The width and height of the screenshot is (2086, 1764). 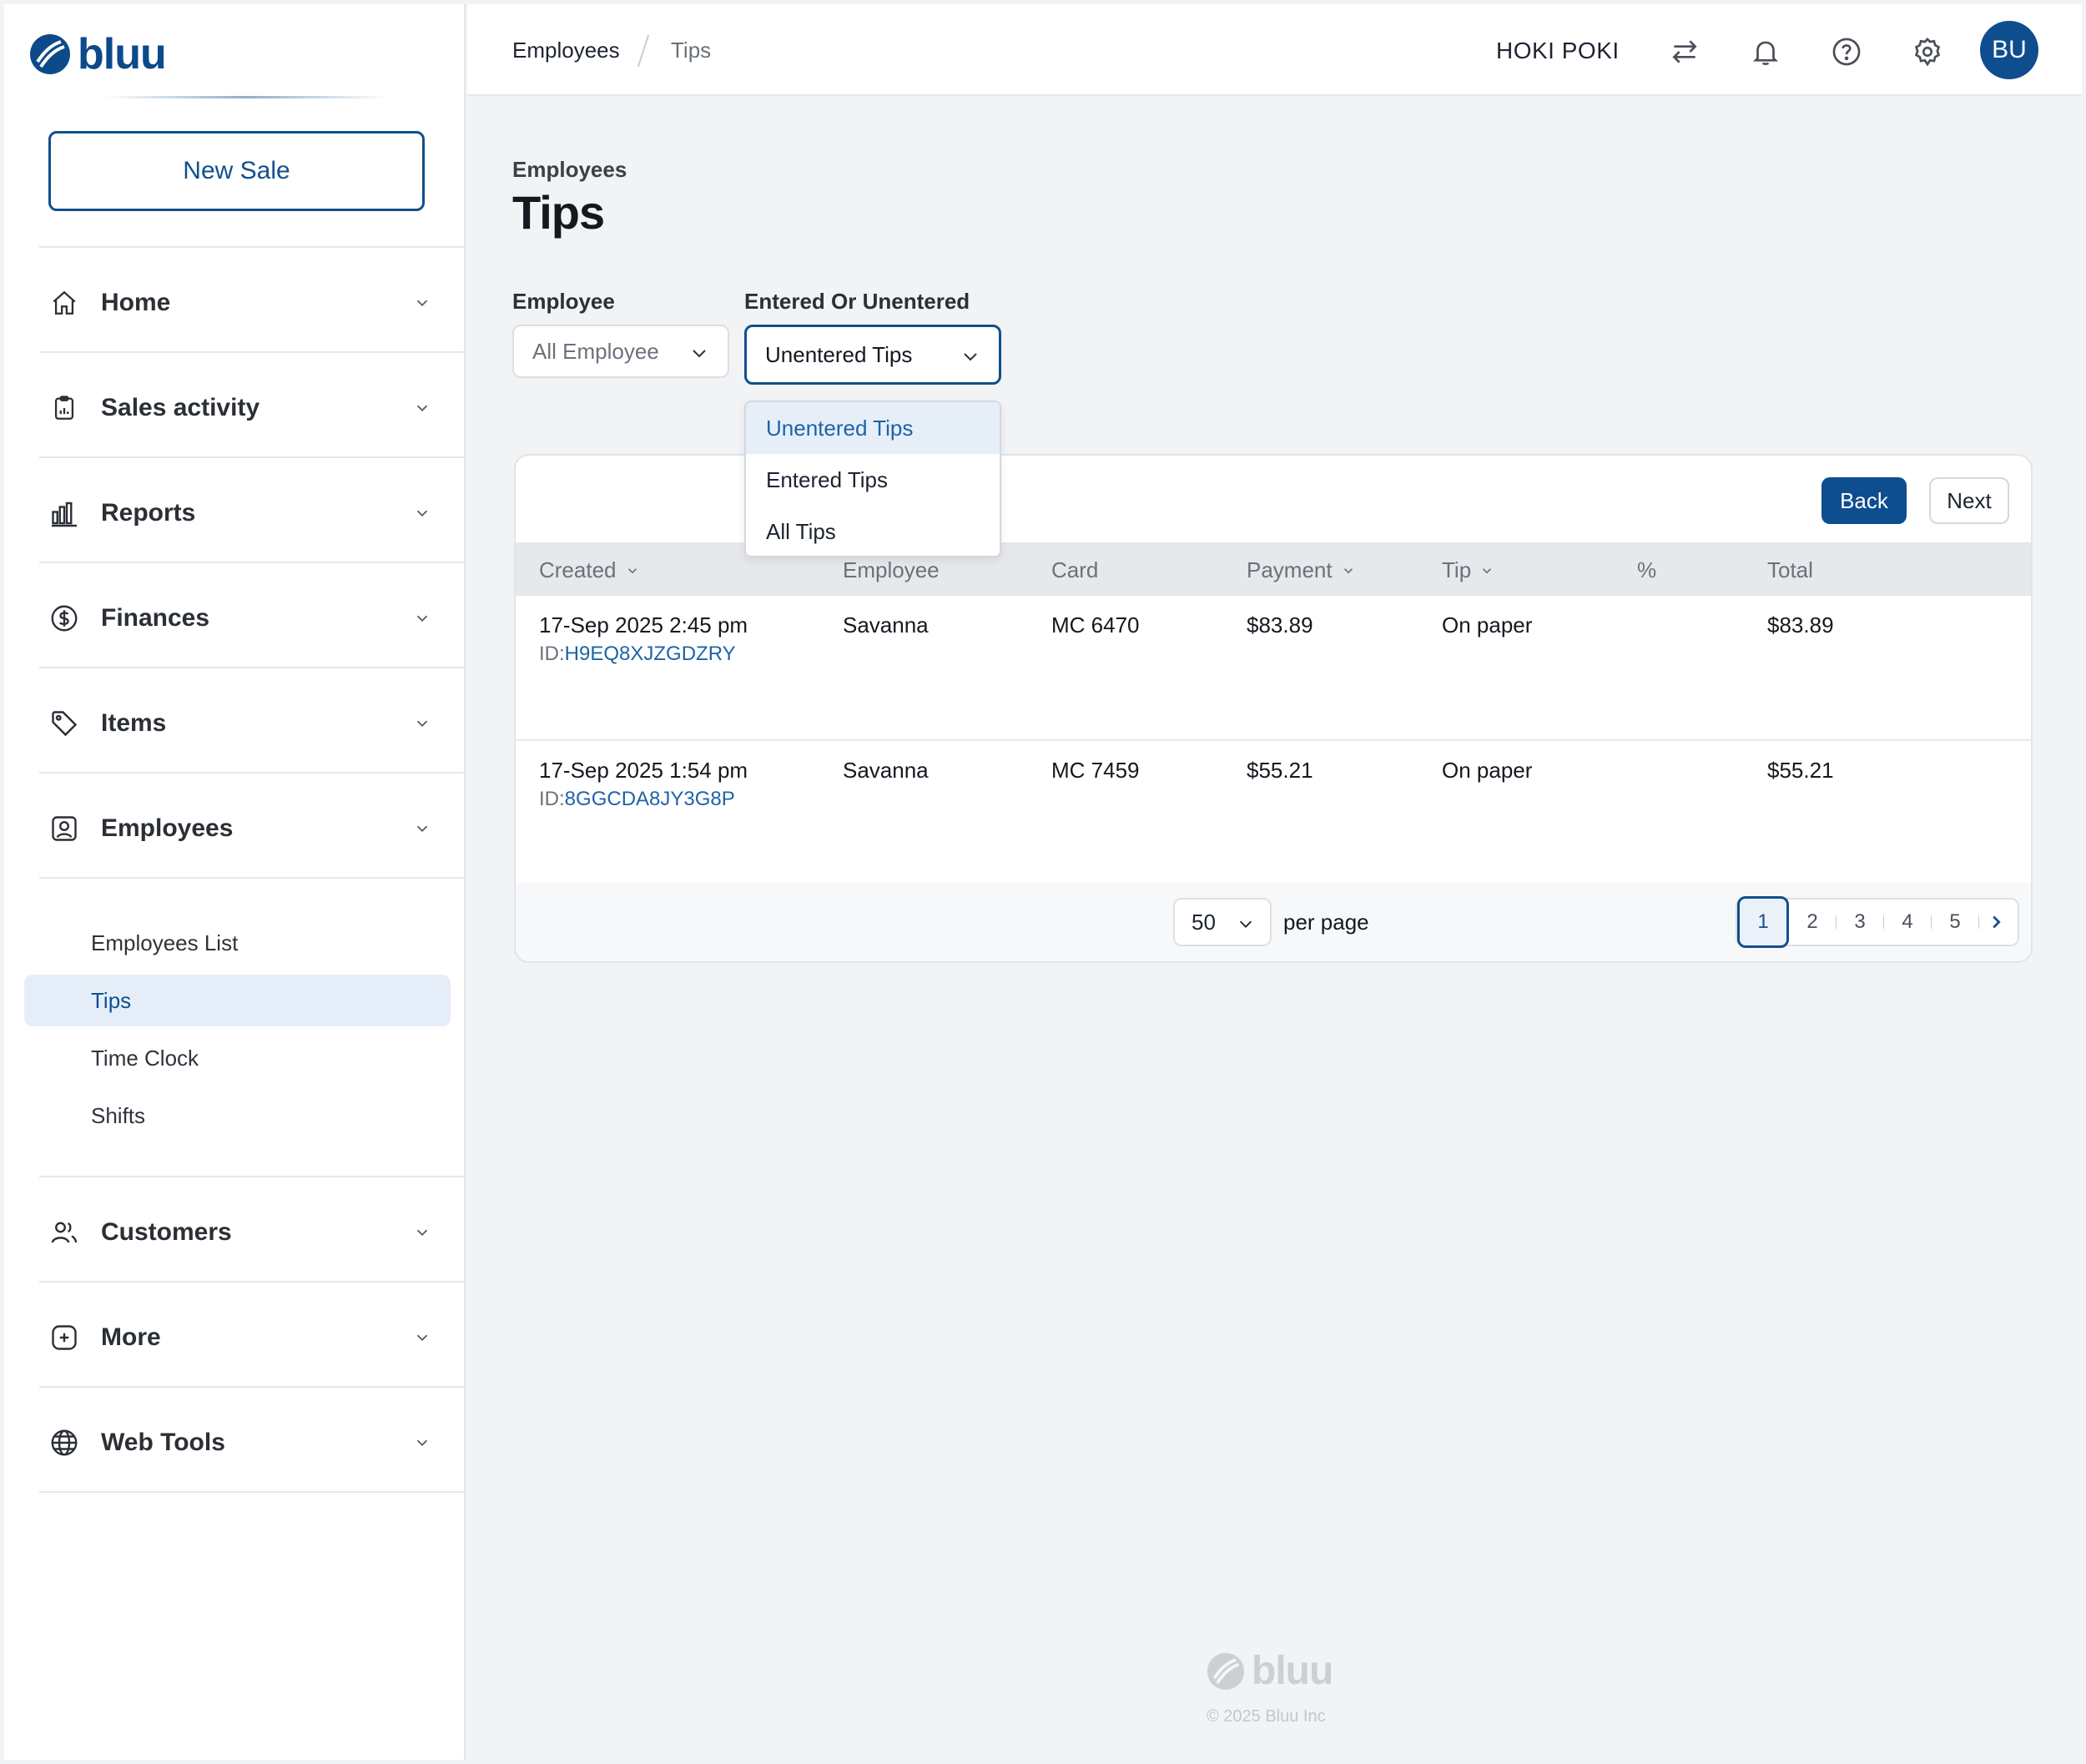 What do you see at coordinates (873, 355) in the screenshot?
I see `entered-select: Unentered Tips` at bounding box center [873, 355].